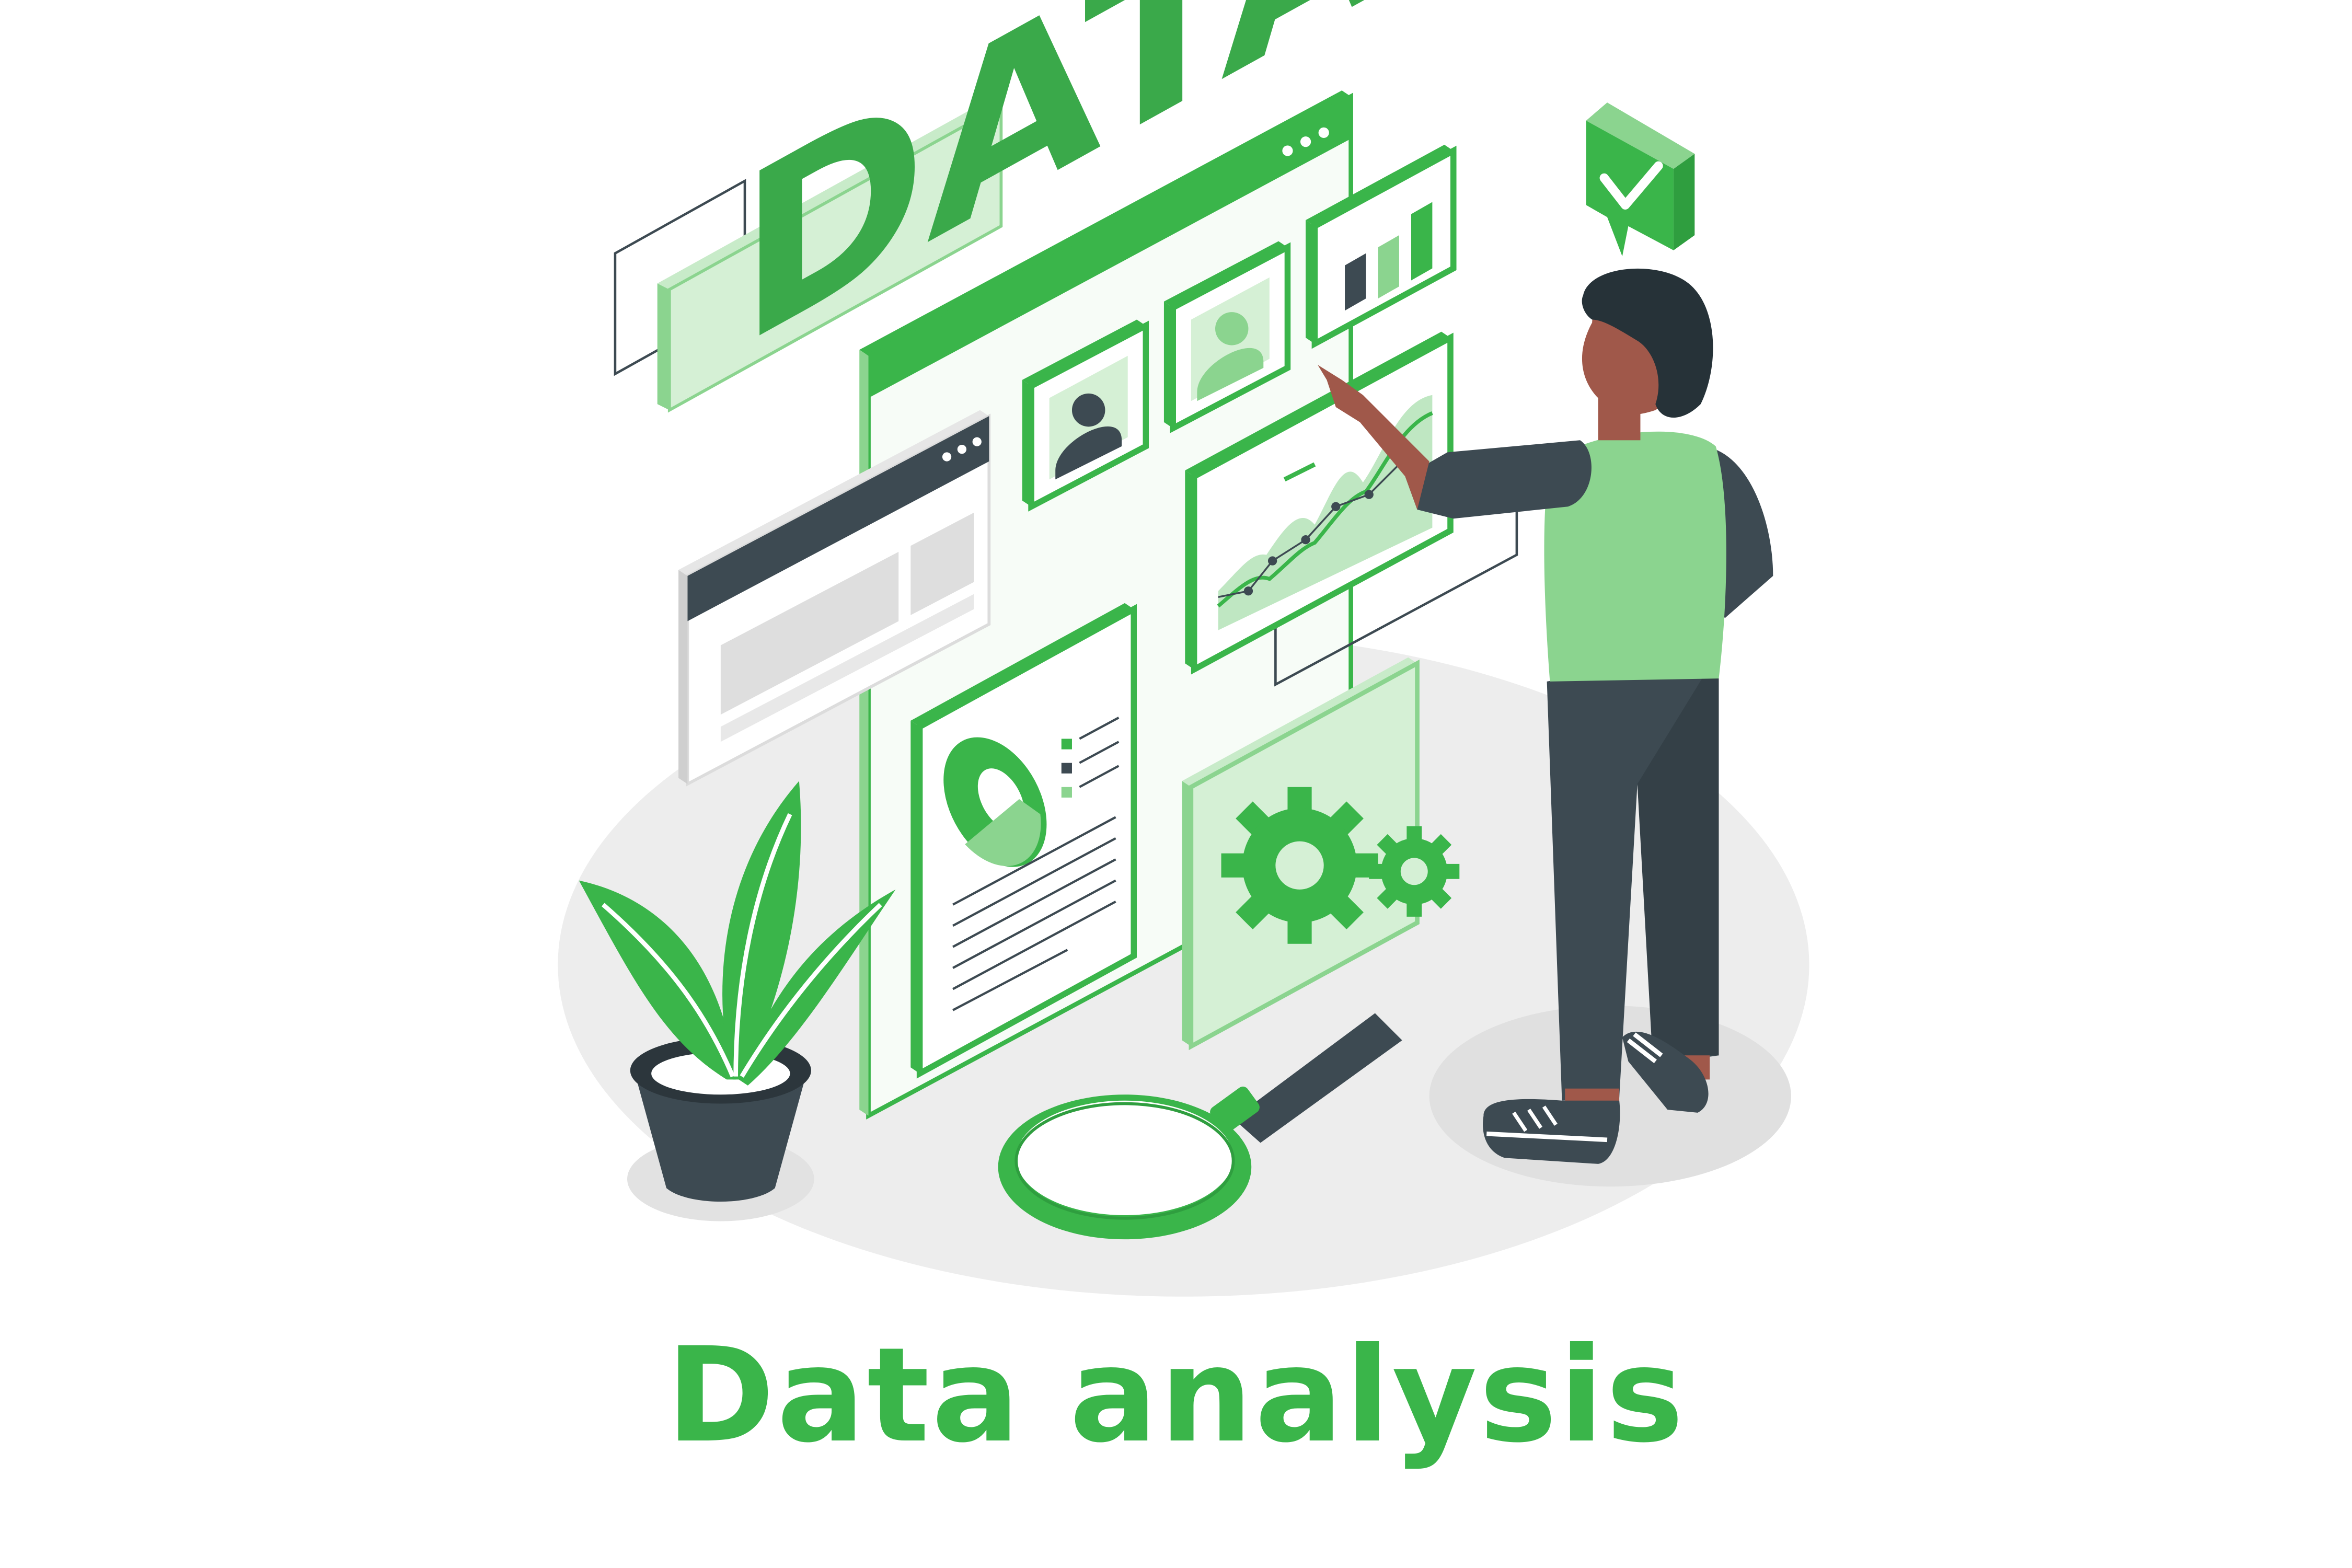 This screenshot has height=1568, width=2352. Describe the element at coordinates (1176, 1395) in the screenshot. I see `caption-title: Data analysis` at that location.